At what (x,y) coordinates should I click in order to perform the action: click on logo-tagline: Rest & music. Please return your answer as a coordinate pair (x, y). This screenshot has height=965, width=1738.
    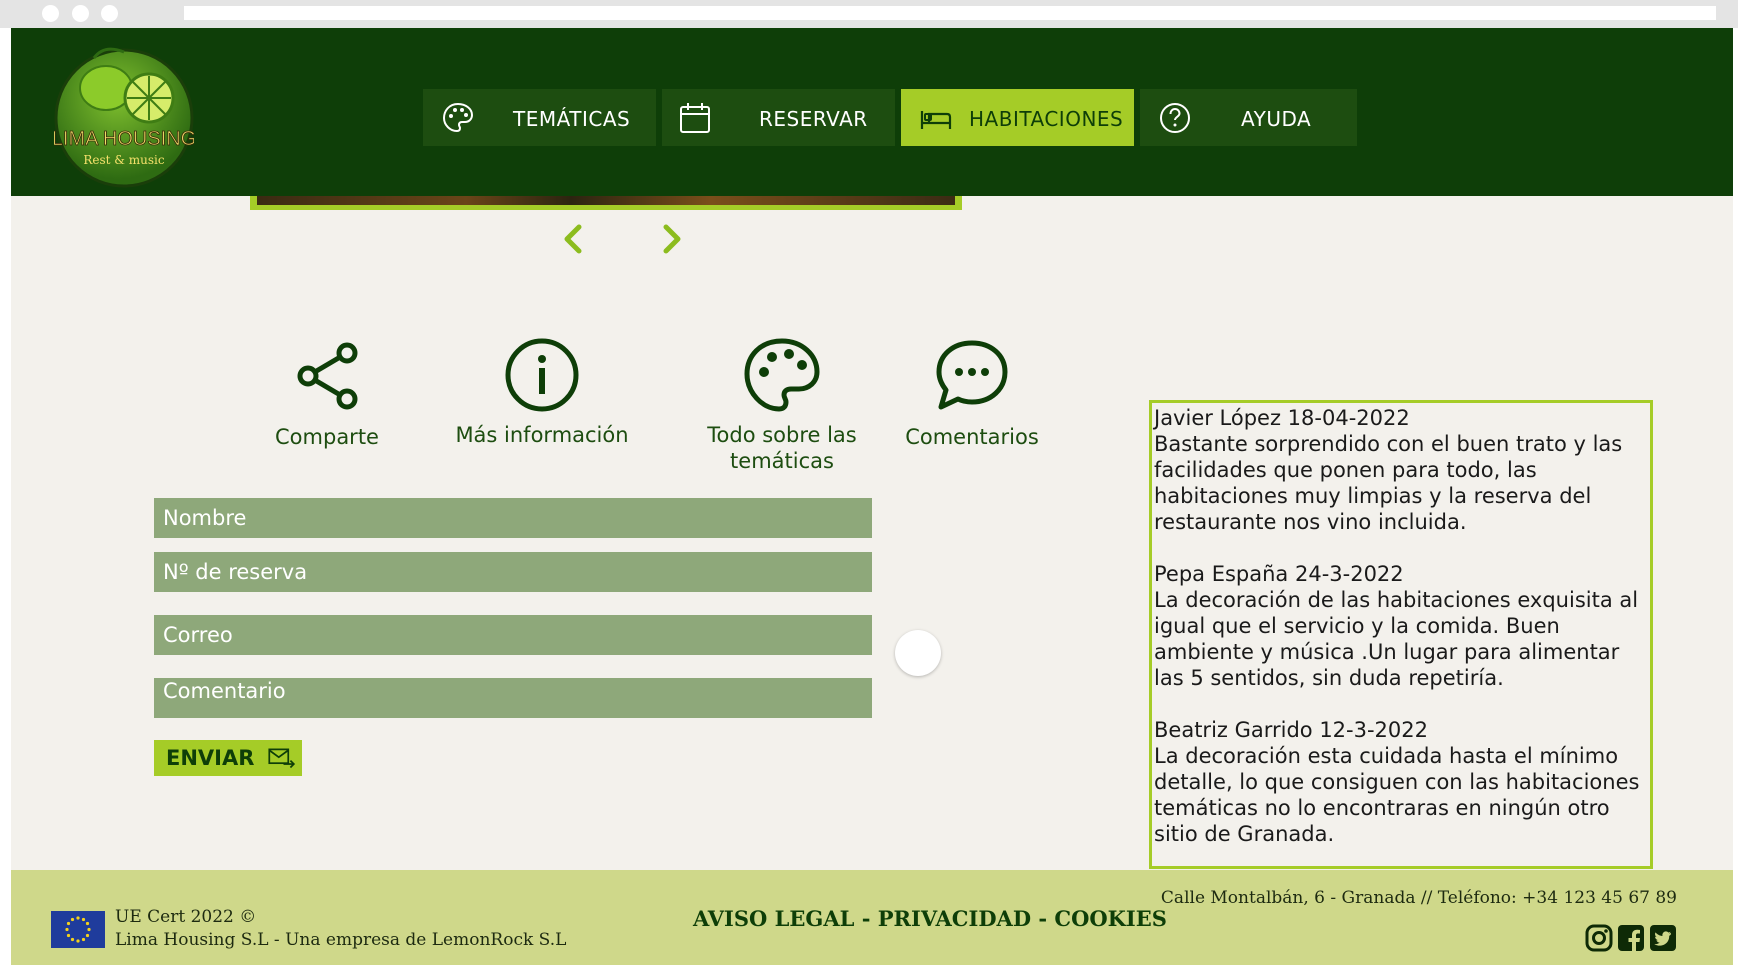
    Looking at the image, I should click on (124, 160).